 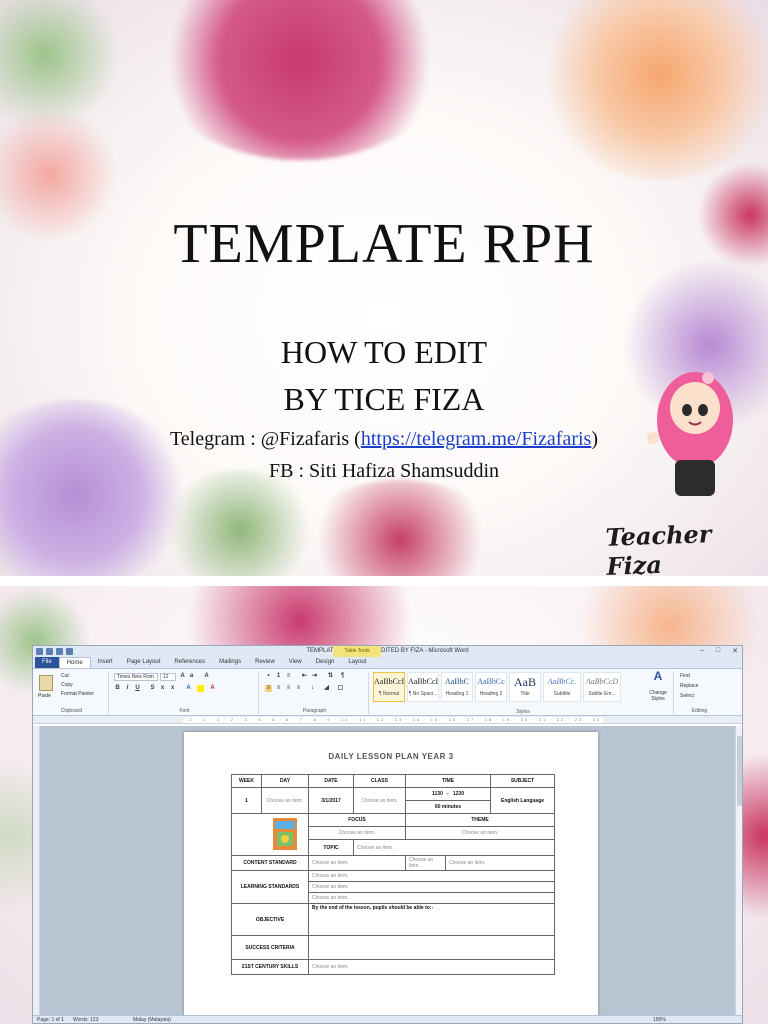 I want to click on maximize-icon: □, so click(x=718, y=651).